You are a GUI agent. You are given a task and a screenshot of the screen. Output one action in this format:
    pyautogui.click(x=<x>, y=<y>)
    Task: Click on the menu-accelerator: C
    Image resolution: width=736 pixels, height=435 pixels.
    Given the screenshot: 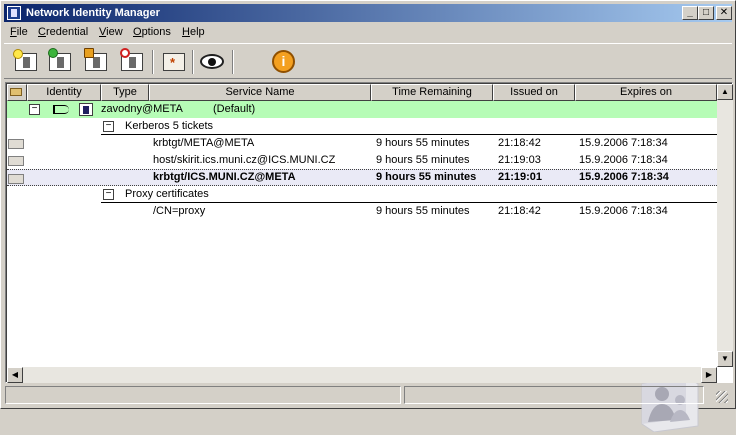 What is the action you would take?
    pyautogui.click(x=42, y=32)
    